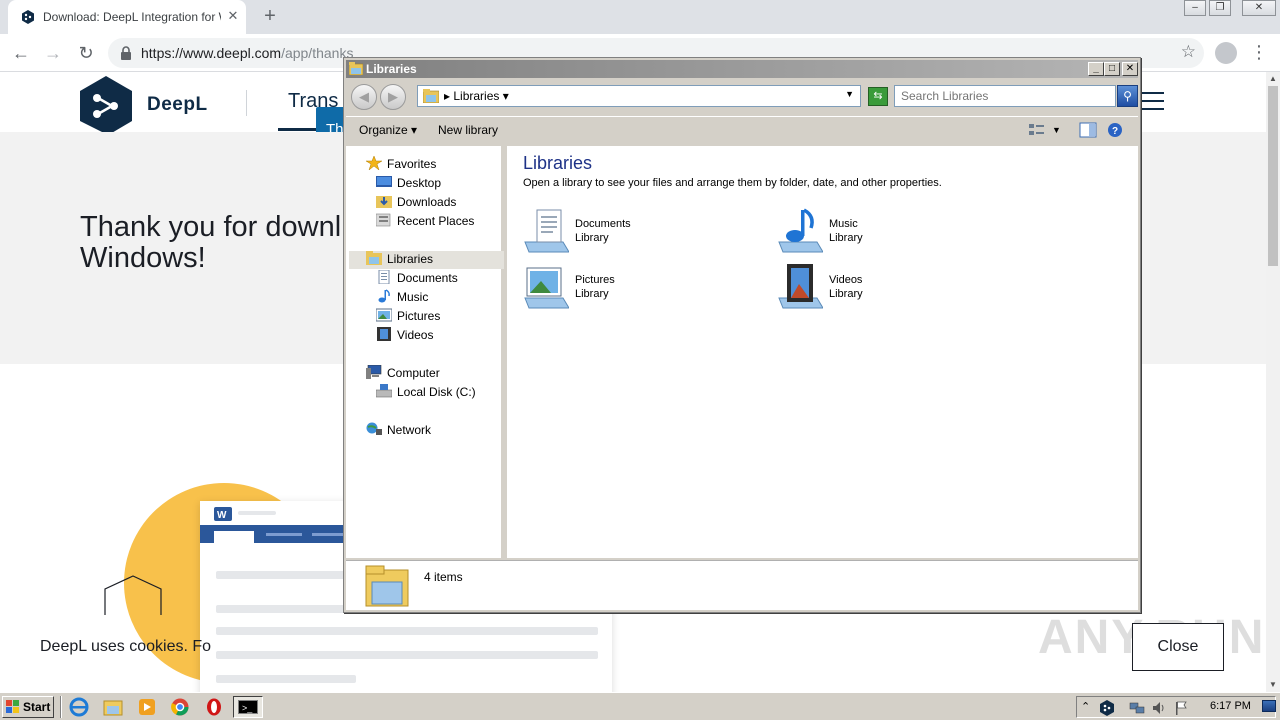 This screenshot has height=720, width=1280. What do you see at coordinates (1230, 706) in the screenshot?
I see `taskbar-clock: 6:17 PM` at bounding box center [1230, 706].